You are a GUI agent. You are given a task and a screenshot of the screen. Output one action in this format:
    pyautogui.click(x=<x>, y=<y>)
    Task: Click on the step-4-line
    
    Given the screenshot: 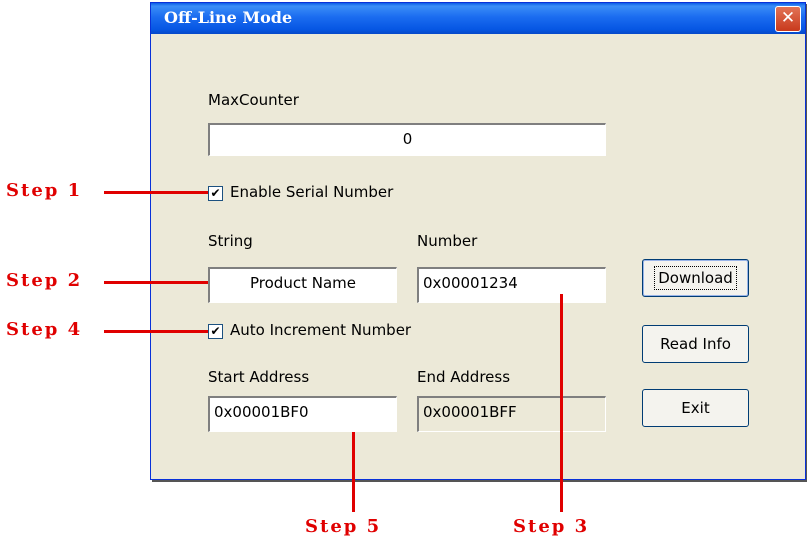 What is the action you would take?
    pyautogui.click(x=156, y=331)
    